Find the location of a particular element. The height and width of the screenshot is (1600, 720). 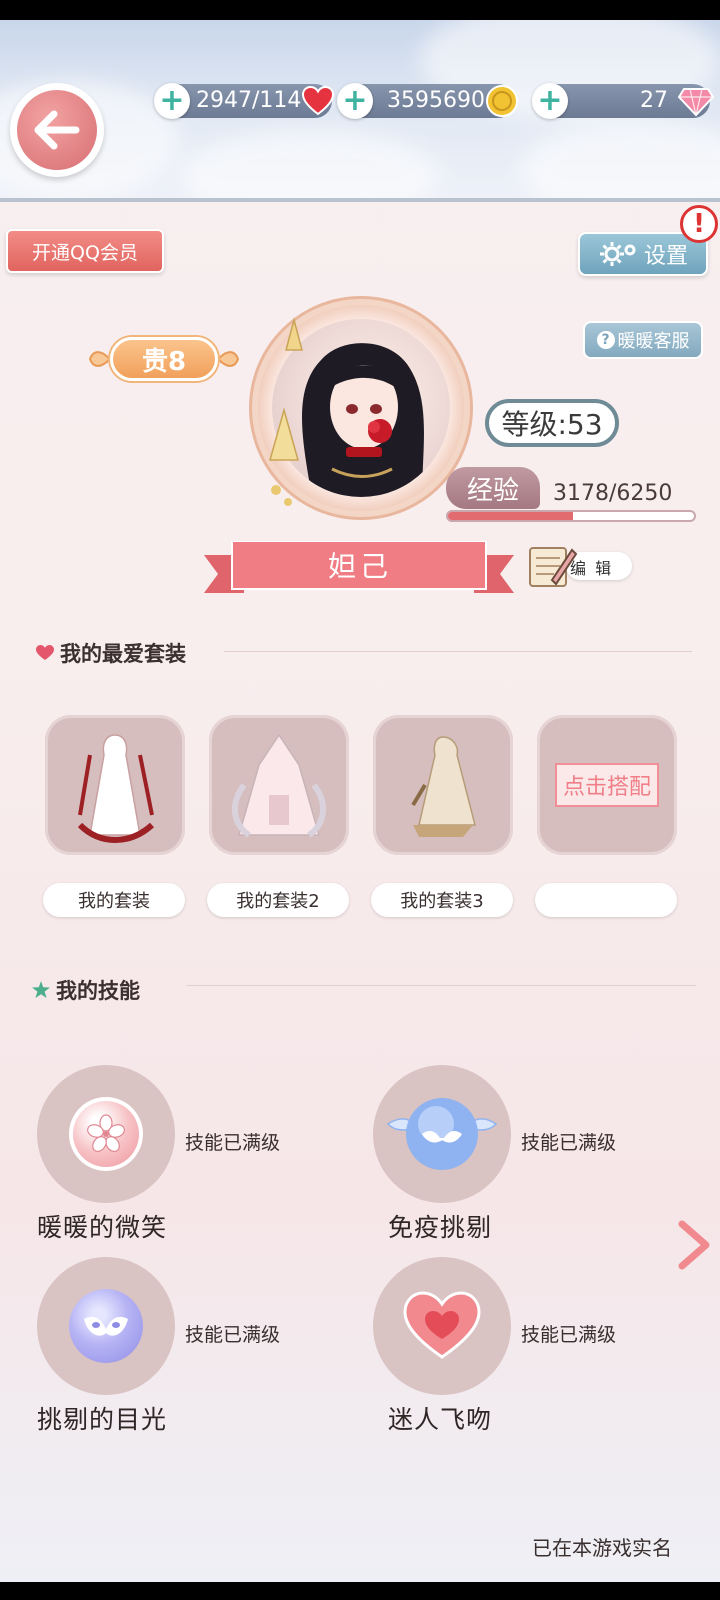

vip-label: 贵8 is located at coordinates (164, 359).